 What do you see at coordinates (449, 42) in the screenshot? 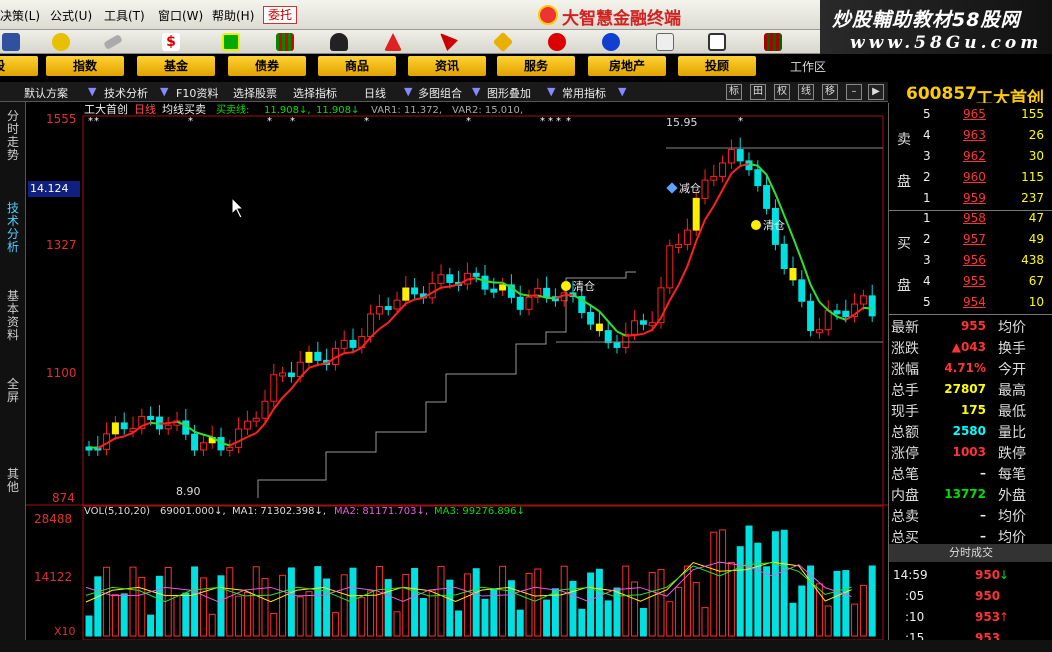
I see `pin-icon` at bounding box center [449, 42].